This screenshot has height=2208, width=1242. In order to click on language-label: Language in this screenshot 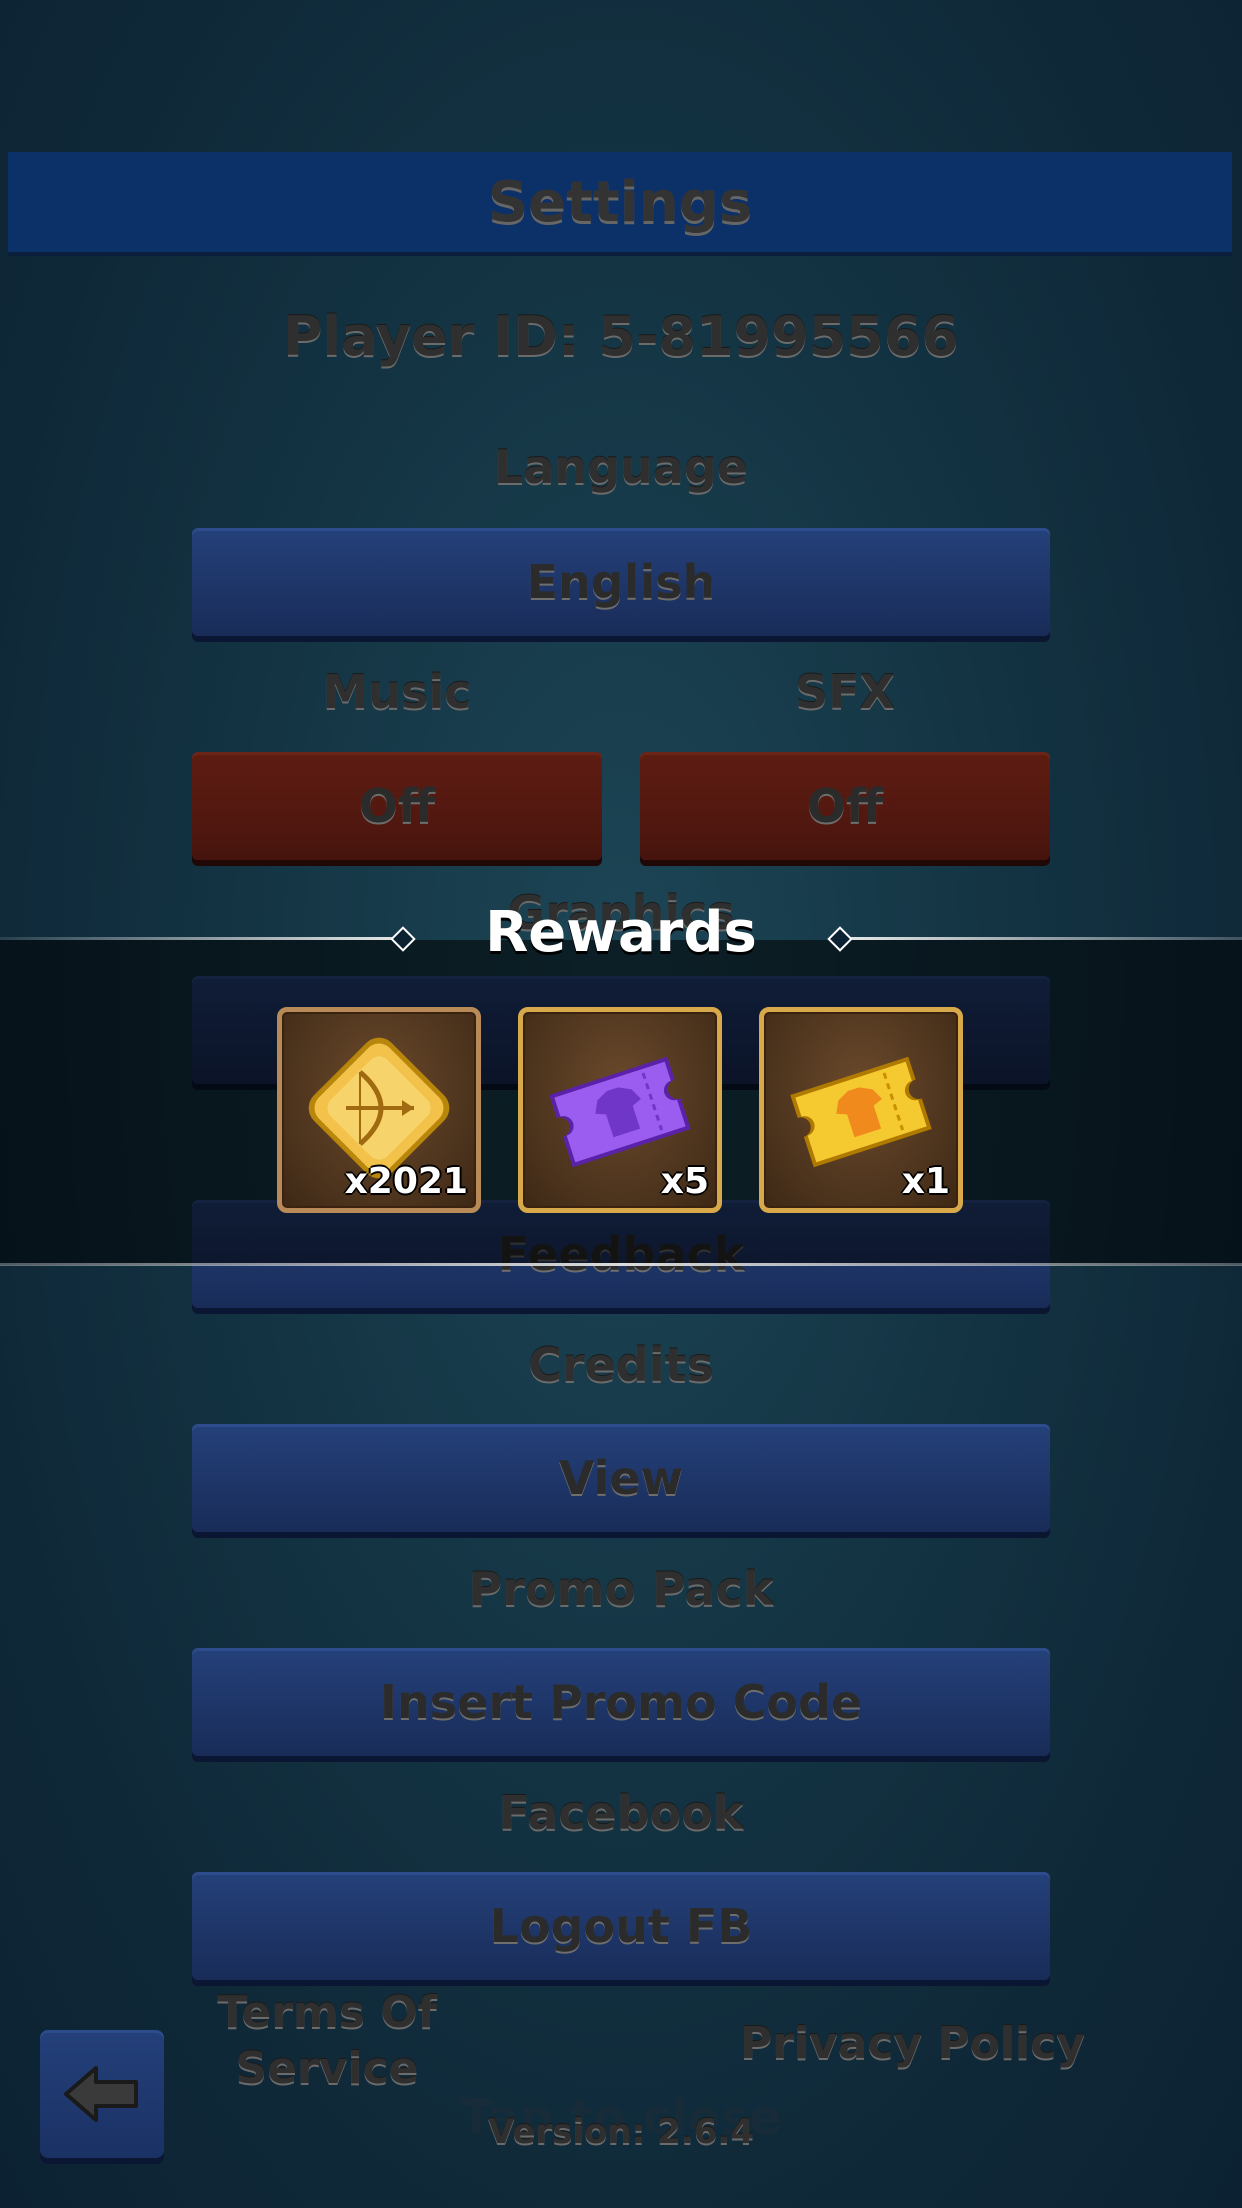, I will do `click(621, 467)`.